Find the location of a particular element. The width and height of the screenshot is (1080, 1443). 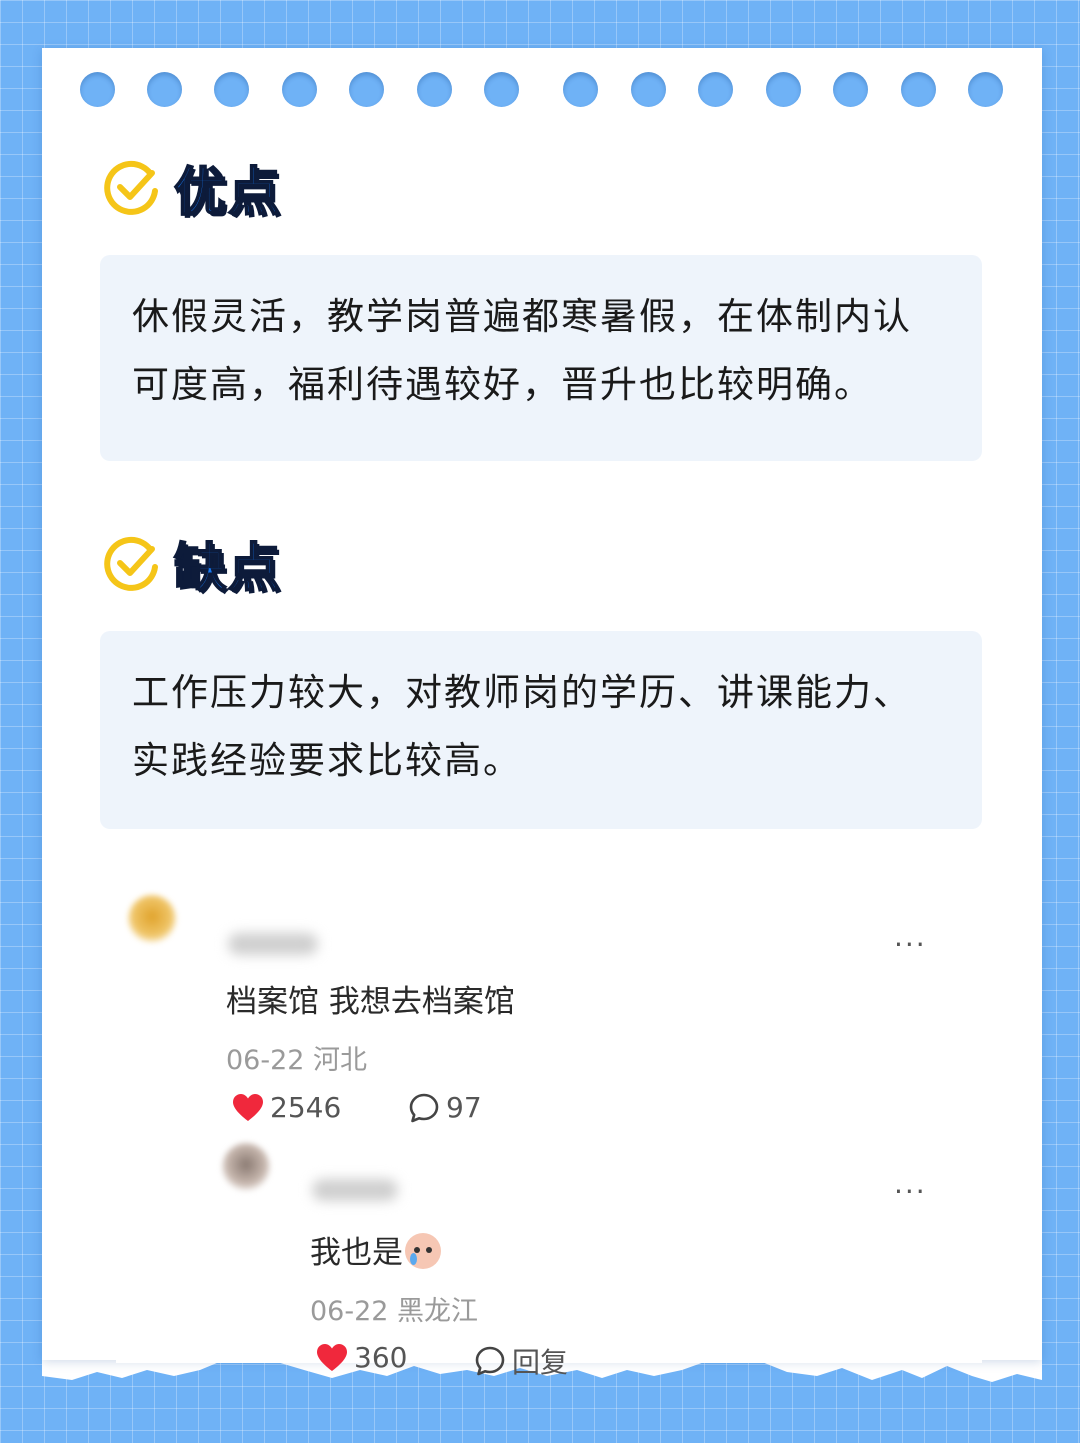

reply-more-options-button: ··· is located at coordinates (910, 1192).